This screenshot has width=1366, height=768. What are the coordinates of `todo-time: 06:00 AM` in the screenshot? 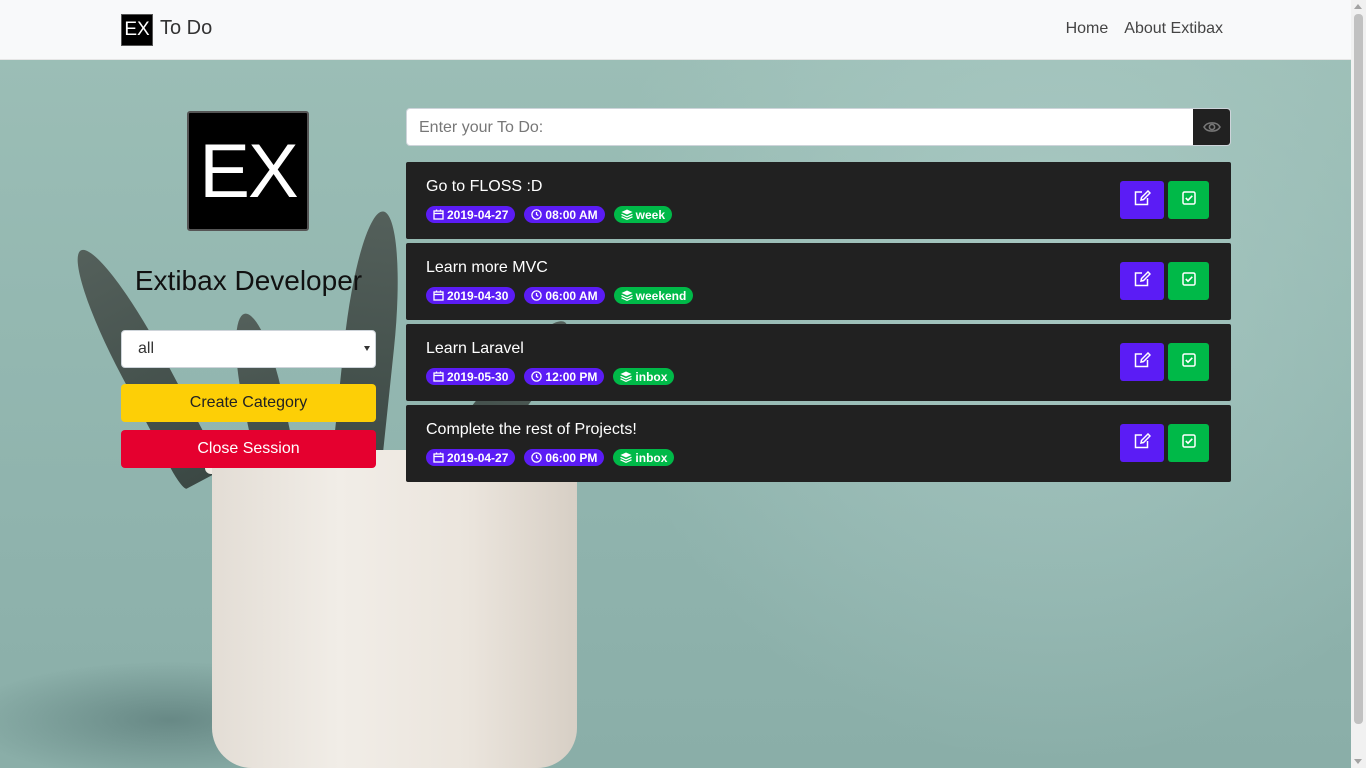 It's located at (571, 295).